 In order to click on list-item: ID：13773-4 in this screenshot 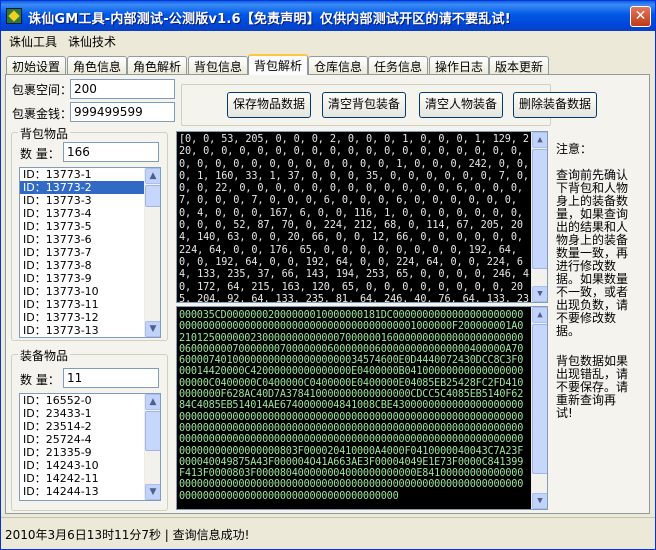, I will do `click(90, 213)`.